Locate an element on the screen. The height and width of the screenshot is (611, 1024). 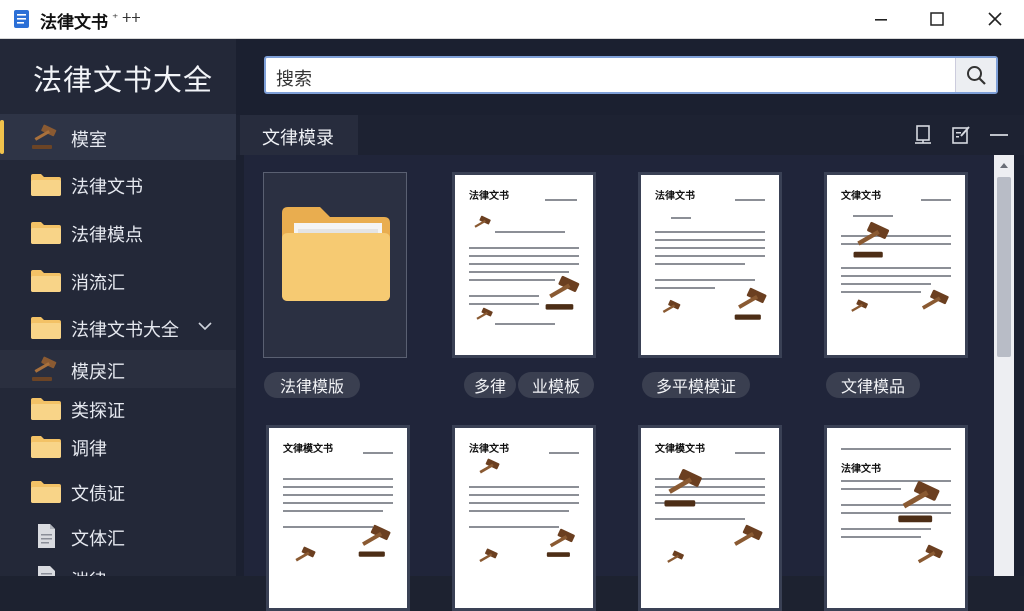
search-bar: 搜索 is located at coordinates (631, 75).